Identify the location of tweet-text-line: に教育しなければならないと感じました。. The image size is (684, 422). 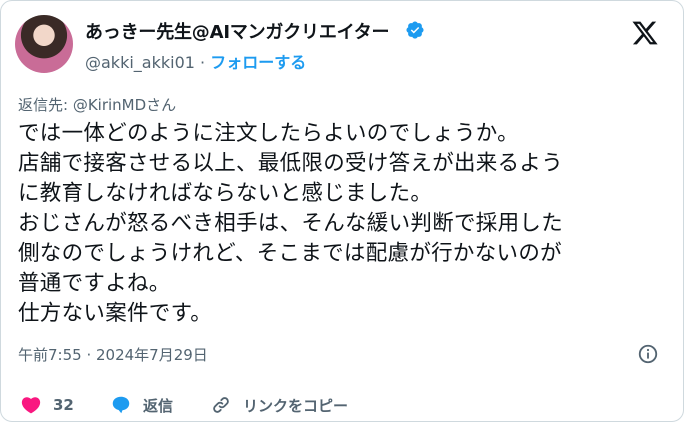
(225, 193).